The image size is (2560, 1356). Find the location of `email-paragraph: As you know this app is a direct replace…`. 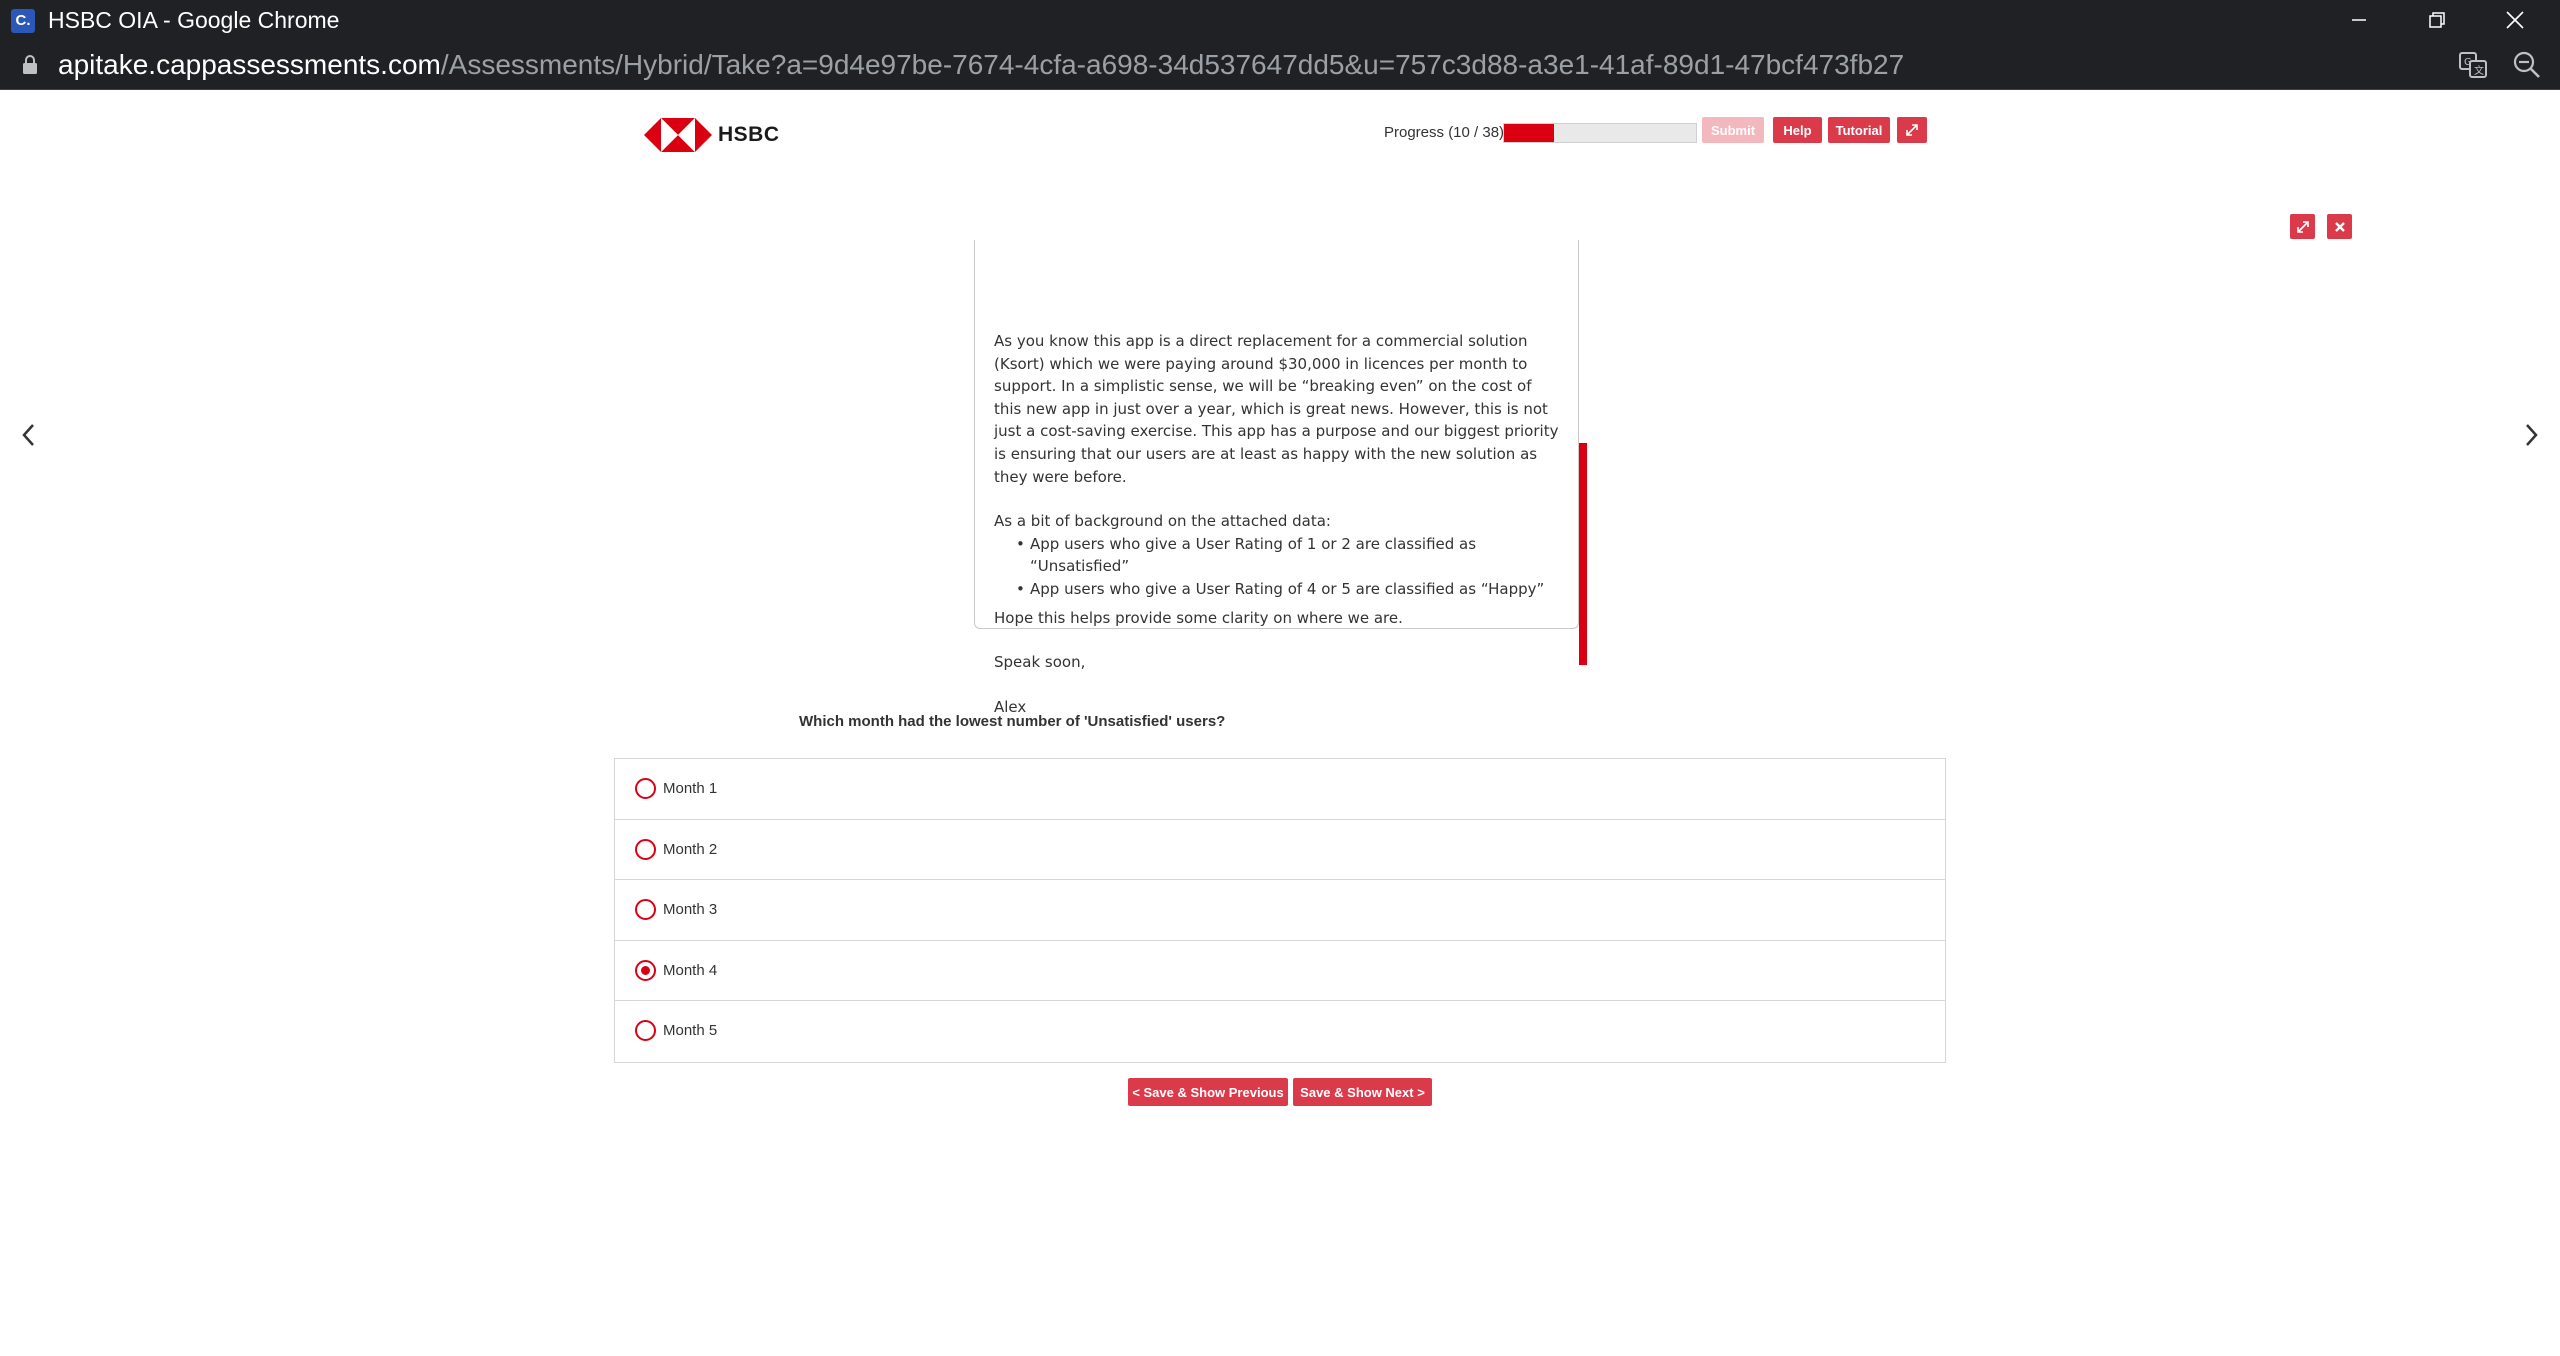

email-paragraph: As you know this app is a direct replace… is located at coordinates (1276, 409).